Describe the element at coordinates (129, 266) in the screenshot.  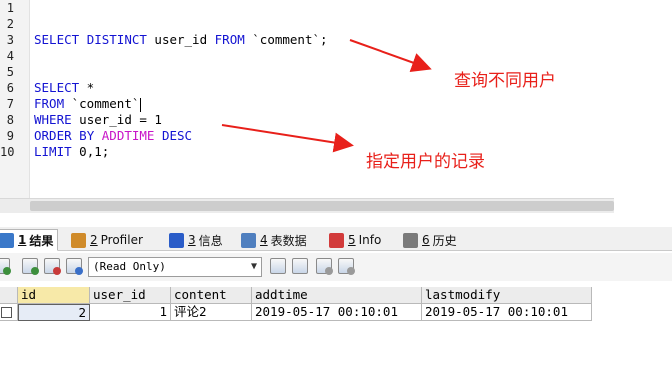
I see `result-mode-value: (Read Only)` at that location.